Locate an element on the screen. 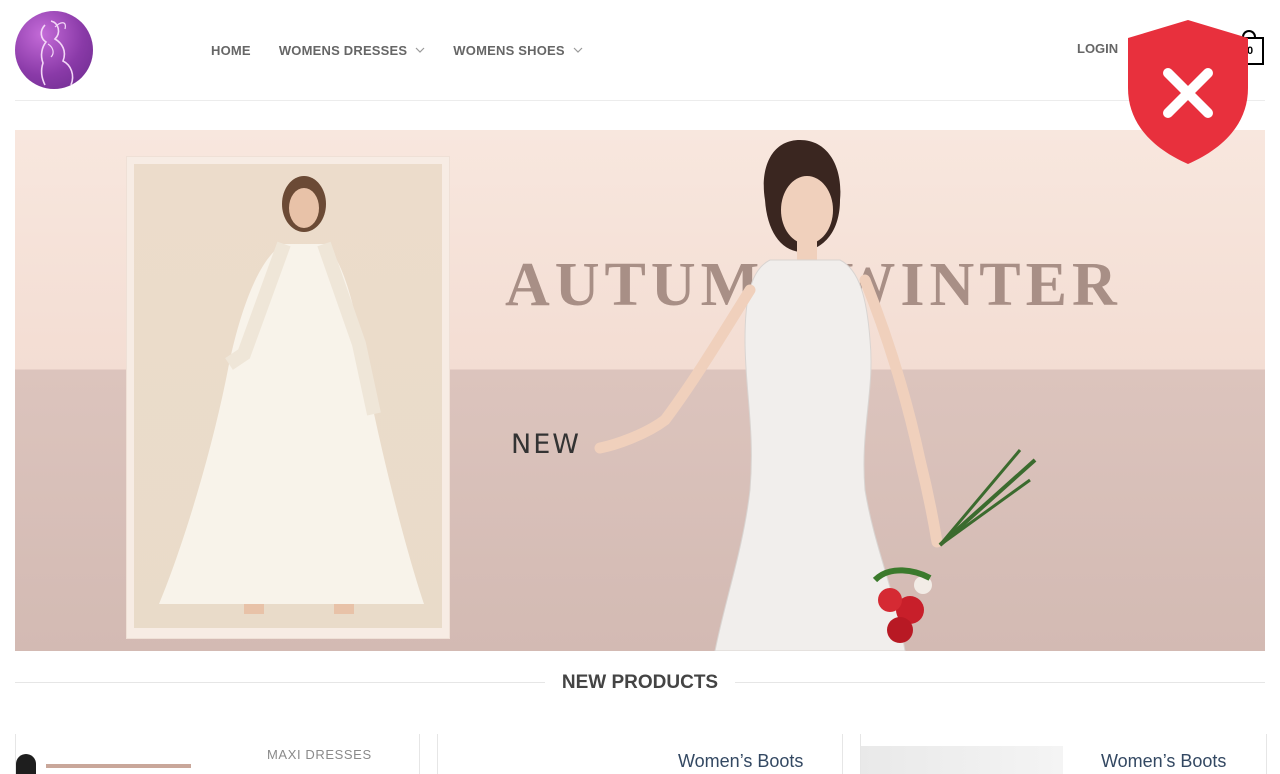 The height and width of the screenshot is (774, 1280). banner-photo-left is located at coordinates (288, 396).